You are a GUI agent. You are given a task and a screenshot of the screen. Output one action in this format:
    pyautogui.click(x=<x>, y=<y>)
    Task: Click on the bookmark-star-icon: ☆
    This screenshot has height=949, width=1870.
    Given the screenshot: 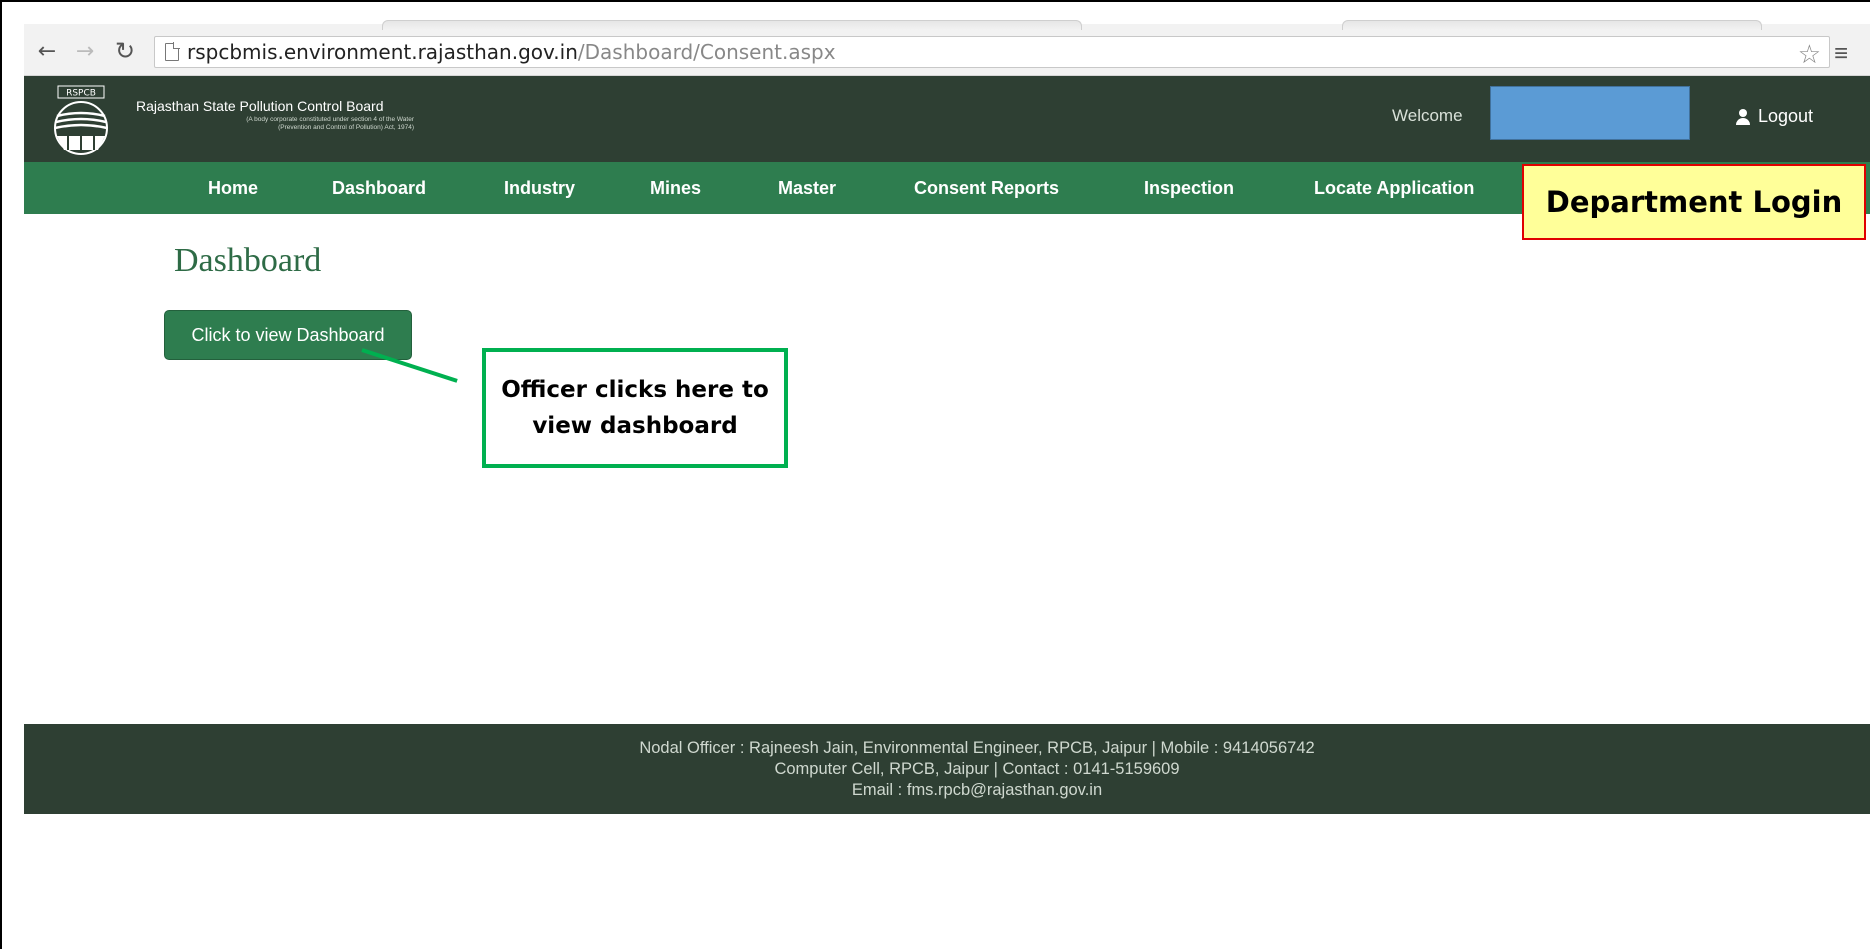 What is the action you would take?
    pyautogui.click(x=1809, y=54)
    